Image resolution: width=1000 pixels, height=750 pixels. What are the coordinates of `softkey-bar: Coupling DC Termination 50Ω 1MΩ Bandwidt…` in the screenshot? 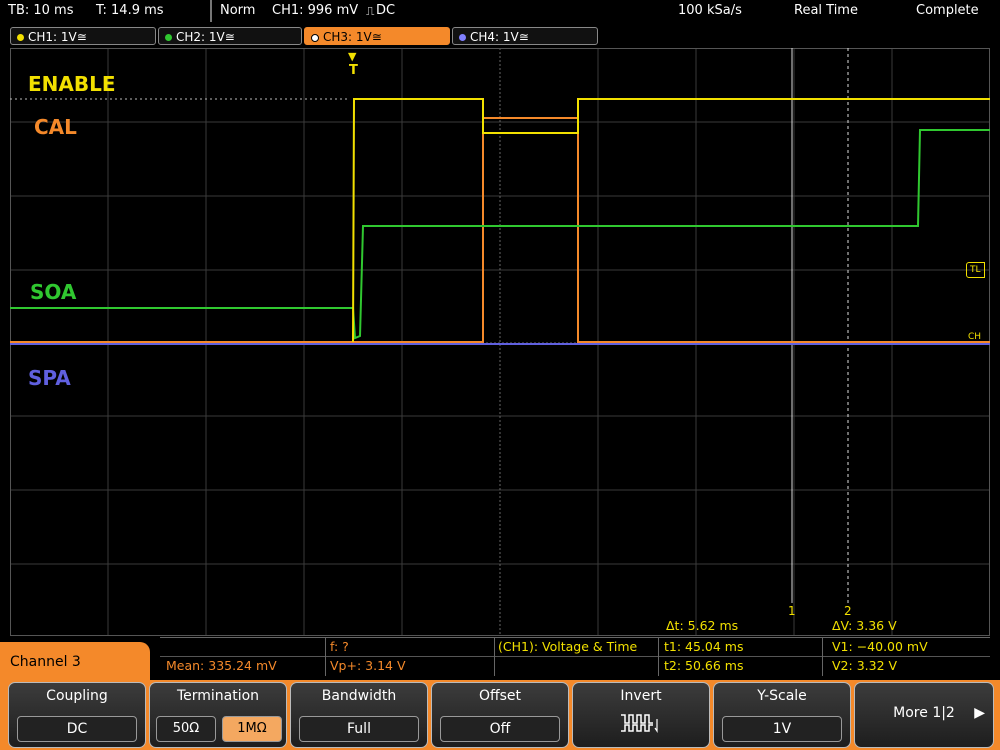 It's located at (500, 715).